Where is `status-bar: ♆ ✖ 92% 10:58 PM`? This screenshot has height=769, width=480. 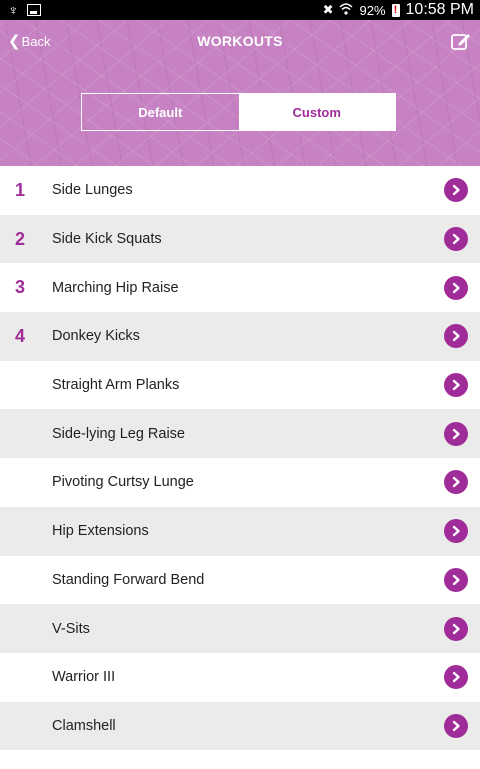 status-bar: ♆ ✖ 92% 10:58 PM is located at coordinates (240, 10).